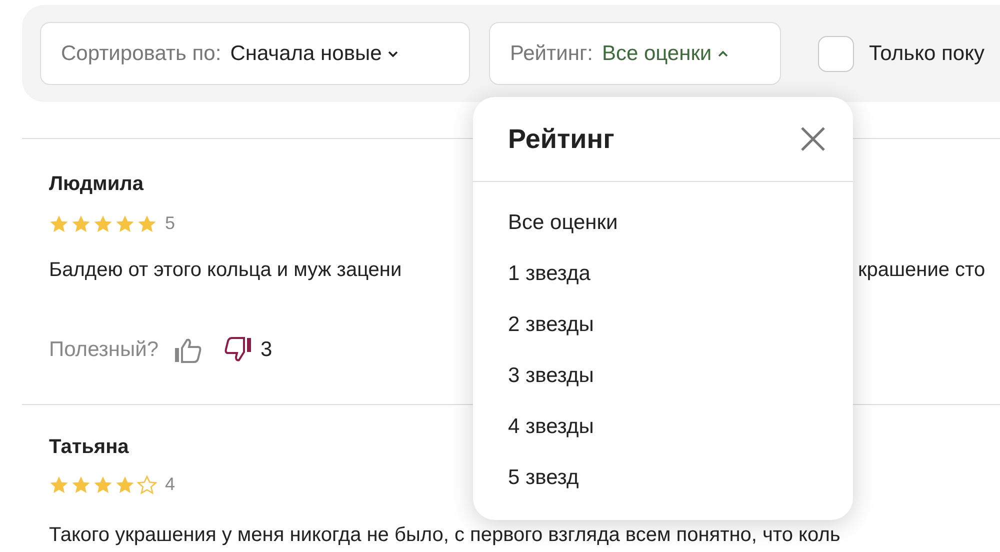  Describe the element at coordinates (551, 376) in the screenshot. I see `rating-option: 3 звезды` at that location.